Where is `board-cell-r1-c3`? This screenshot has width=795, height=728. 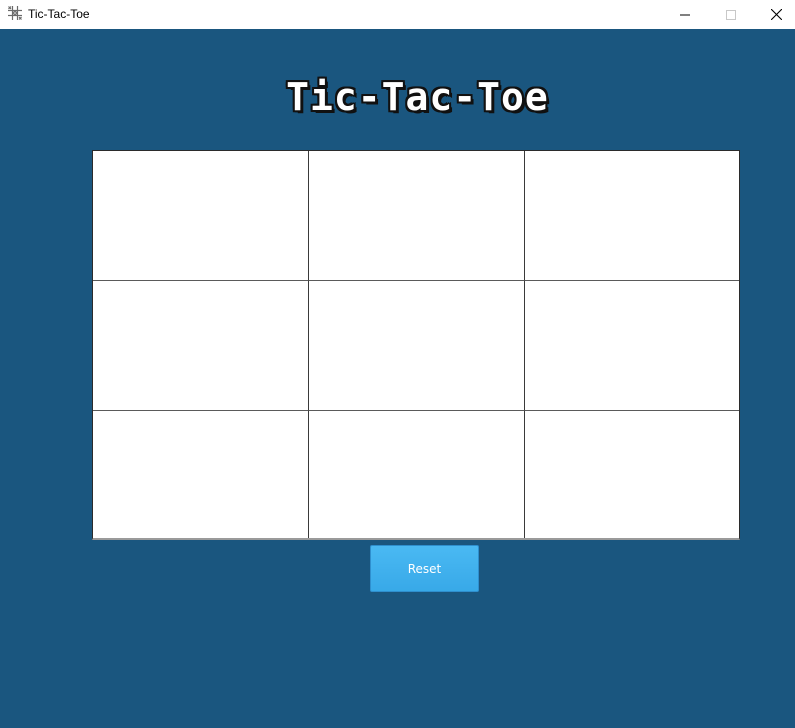
board-cell-r1-c3 is located at coordinates (632, 216).